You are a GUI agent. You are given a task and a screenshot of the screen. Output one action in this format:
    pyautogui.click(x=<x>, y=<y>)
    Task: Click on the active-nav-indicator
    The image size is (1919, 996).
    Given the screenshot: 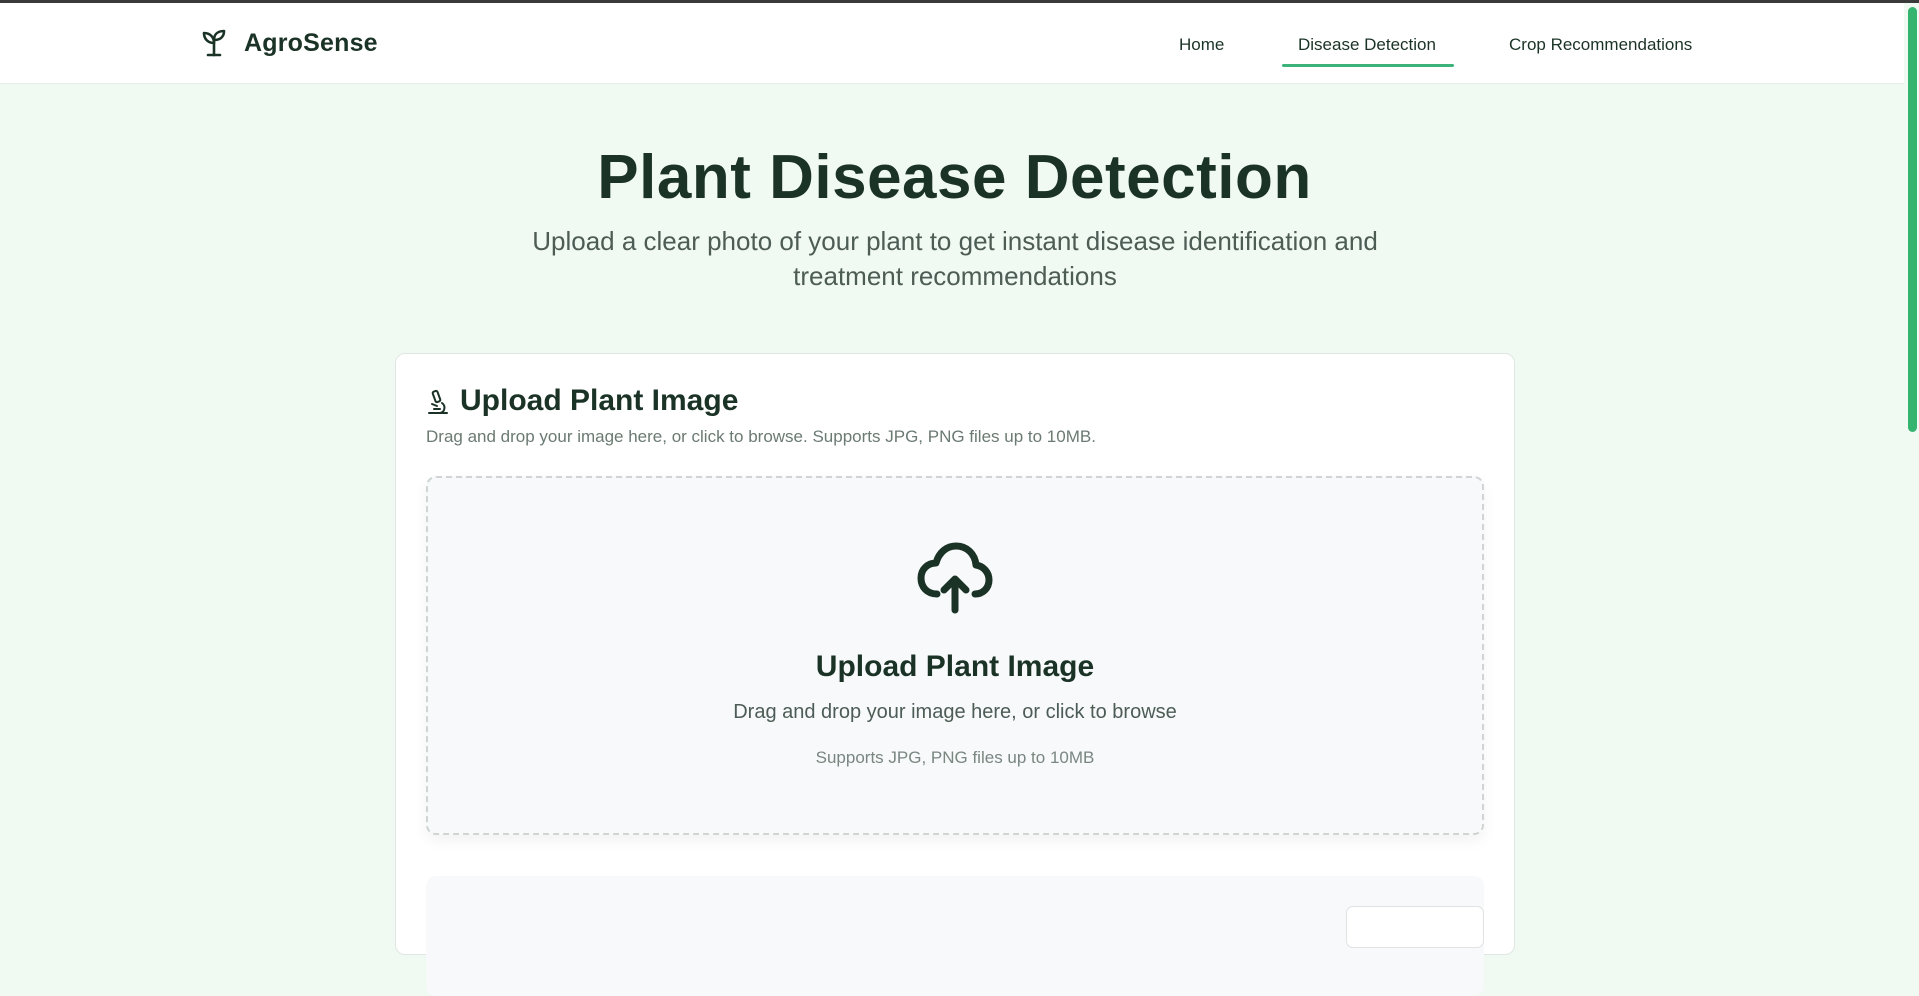 What is the action you would take?
    pyautogui.click(x=1368, y=65)
    